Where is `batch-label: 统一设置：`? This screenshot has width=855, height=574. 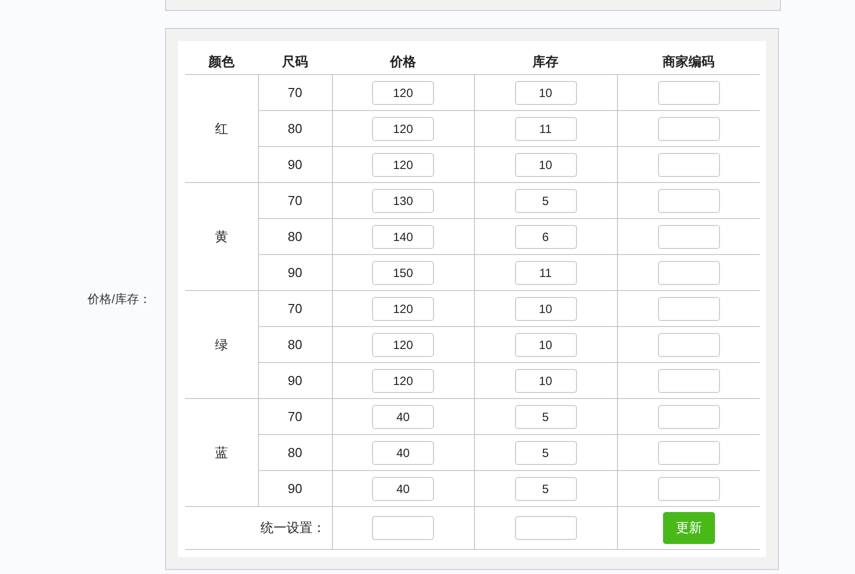
batch-label: 统一设置： is located at coordinates (293, 527).